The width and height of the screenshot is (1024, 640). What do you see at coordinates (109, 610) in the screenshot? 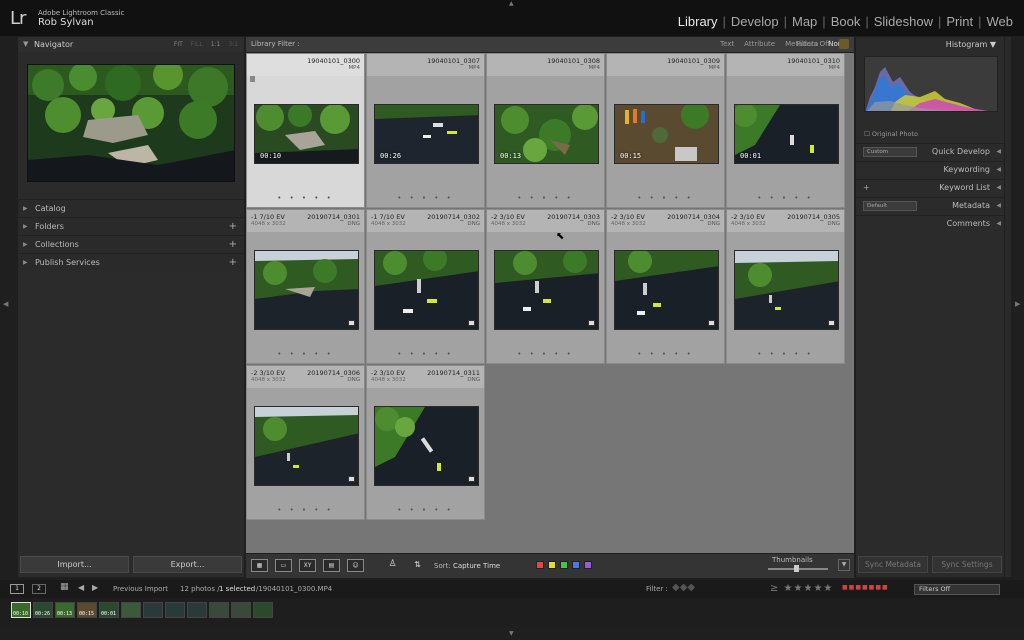
I see `filmstrip-thumb: 00:01` at bounding box center [109, 610].